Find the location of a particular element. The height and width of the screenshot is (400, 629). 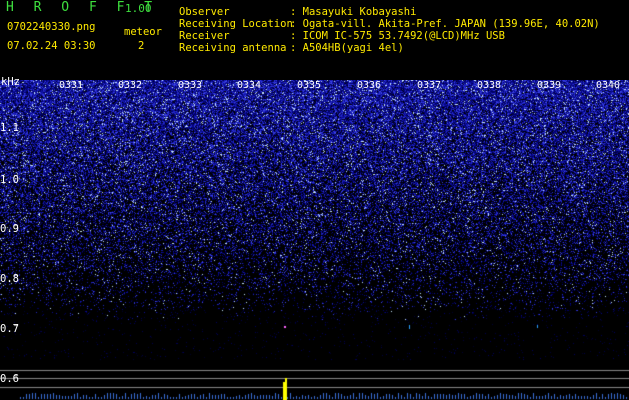

meteor-count: 2 is located at coordinates (141, 46).